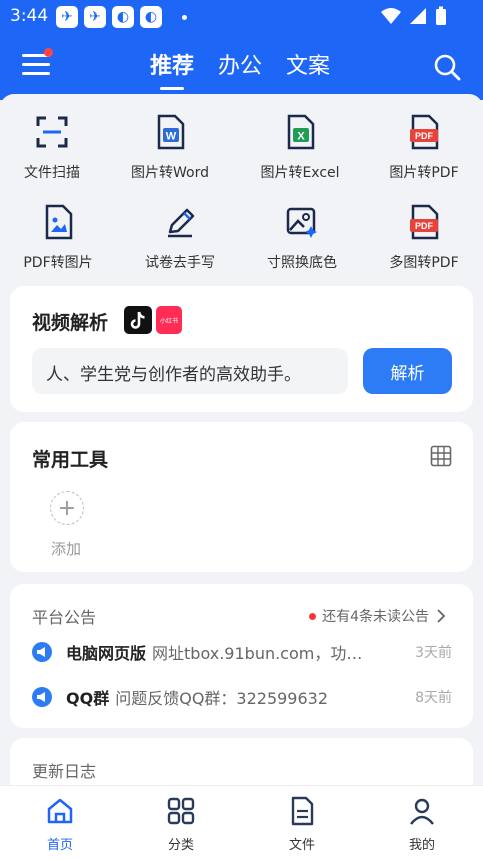 The image size is (483, 859). Describe the element at coordinates (172, 69) in the screenshot. I see `tab-recommend: 推荐` at that location.